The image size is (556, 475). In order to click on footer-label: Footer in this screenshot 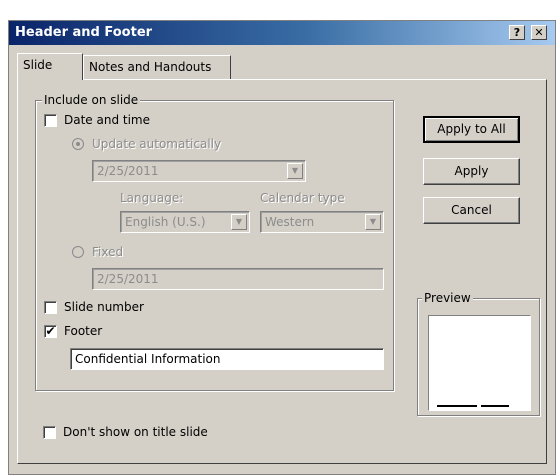, I will do `click(83, 331)`.